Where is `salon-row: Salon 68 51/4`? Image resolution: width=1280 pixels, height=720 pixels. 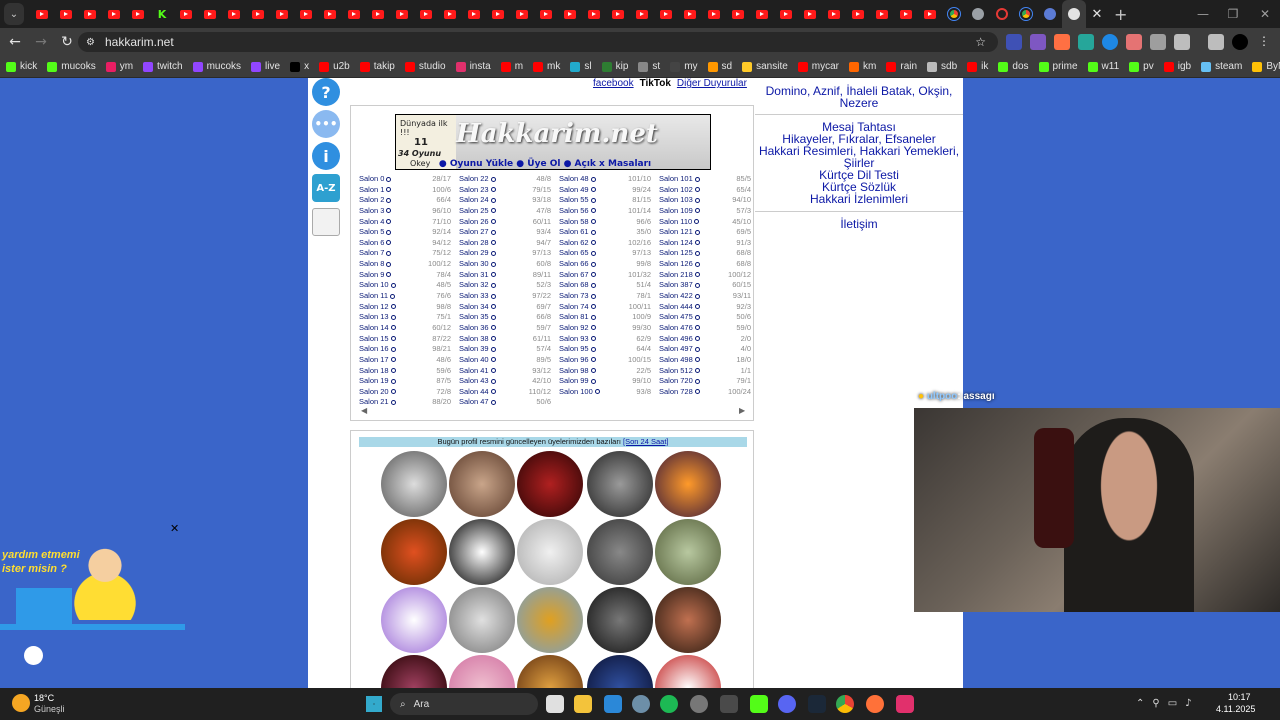
salon-row: Salon 68 51/4 is located at coordinates (605, 285).